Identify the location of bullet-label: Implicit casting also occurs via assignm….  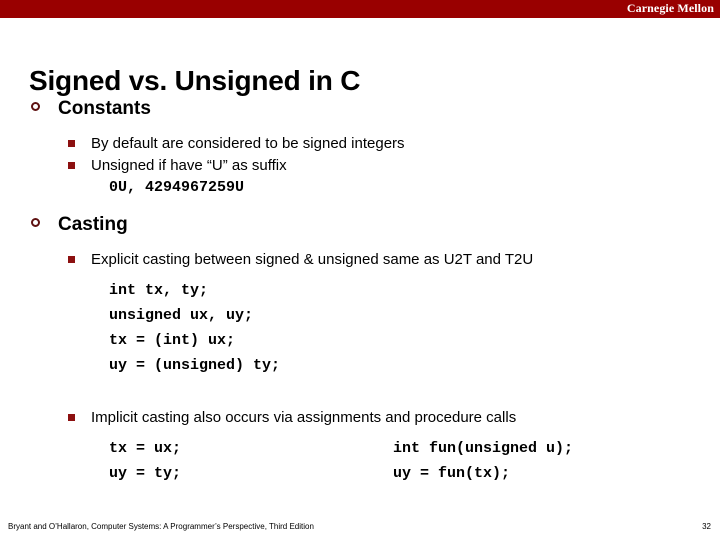
(304, 417).